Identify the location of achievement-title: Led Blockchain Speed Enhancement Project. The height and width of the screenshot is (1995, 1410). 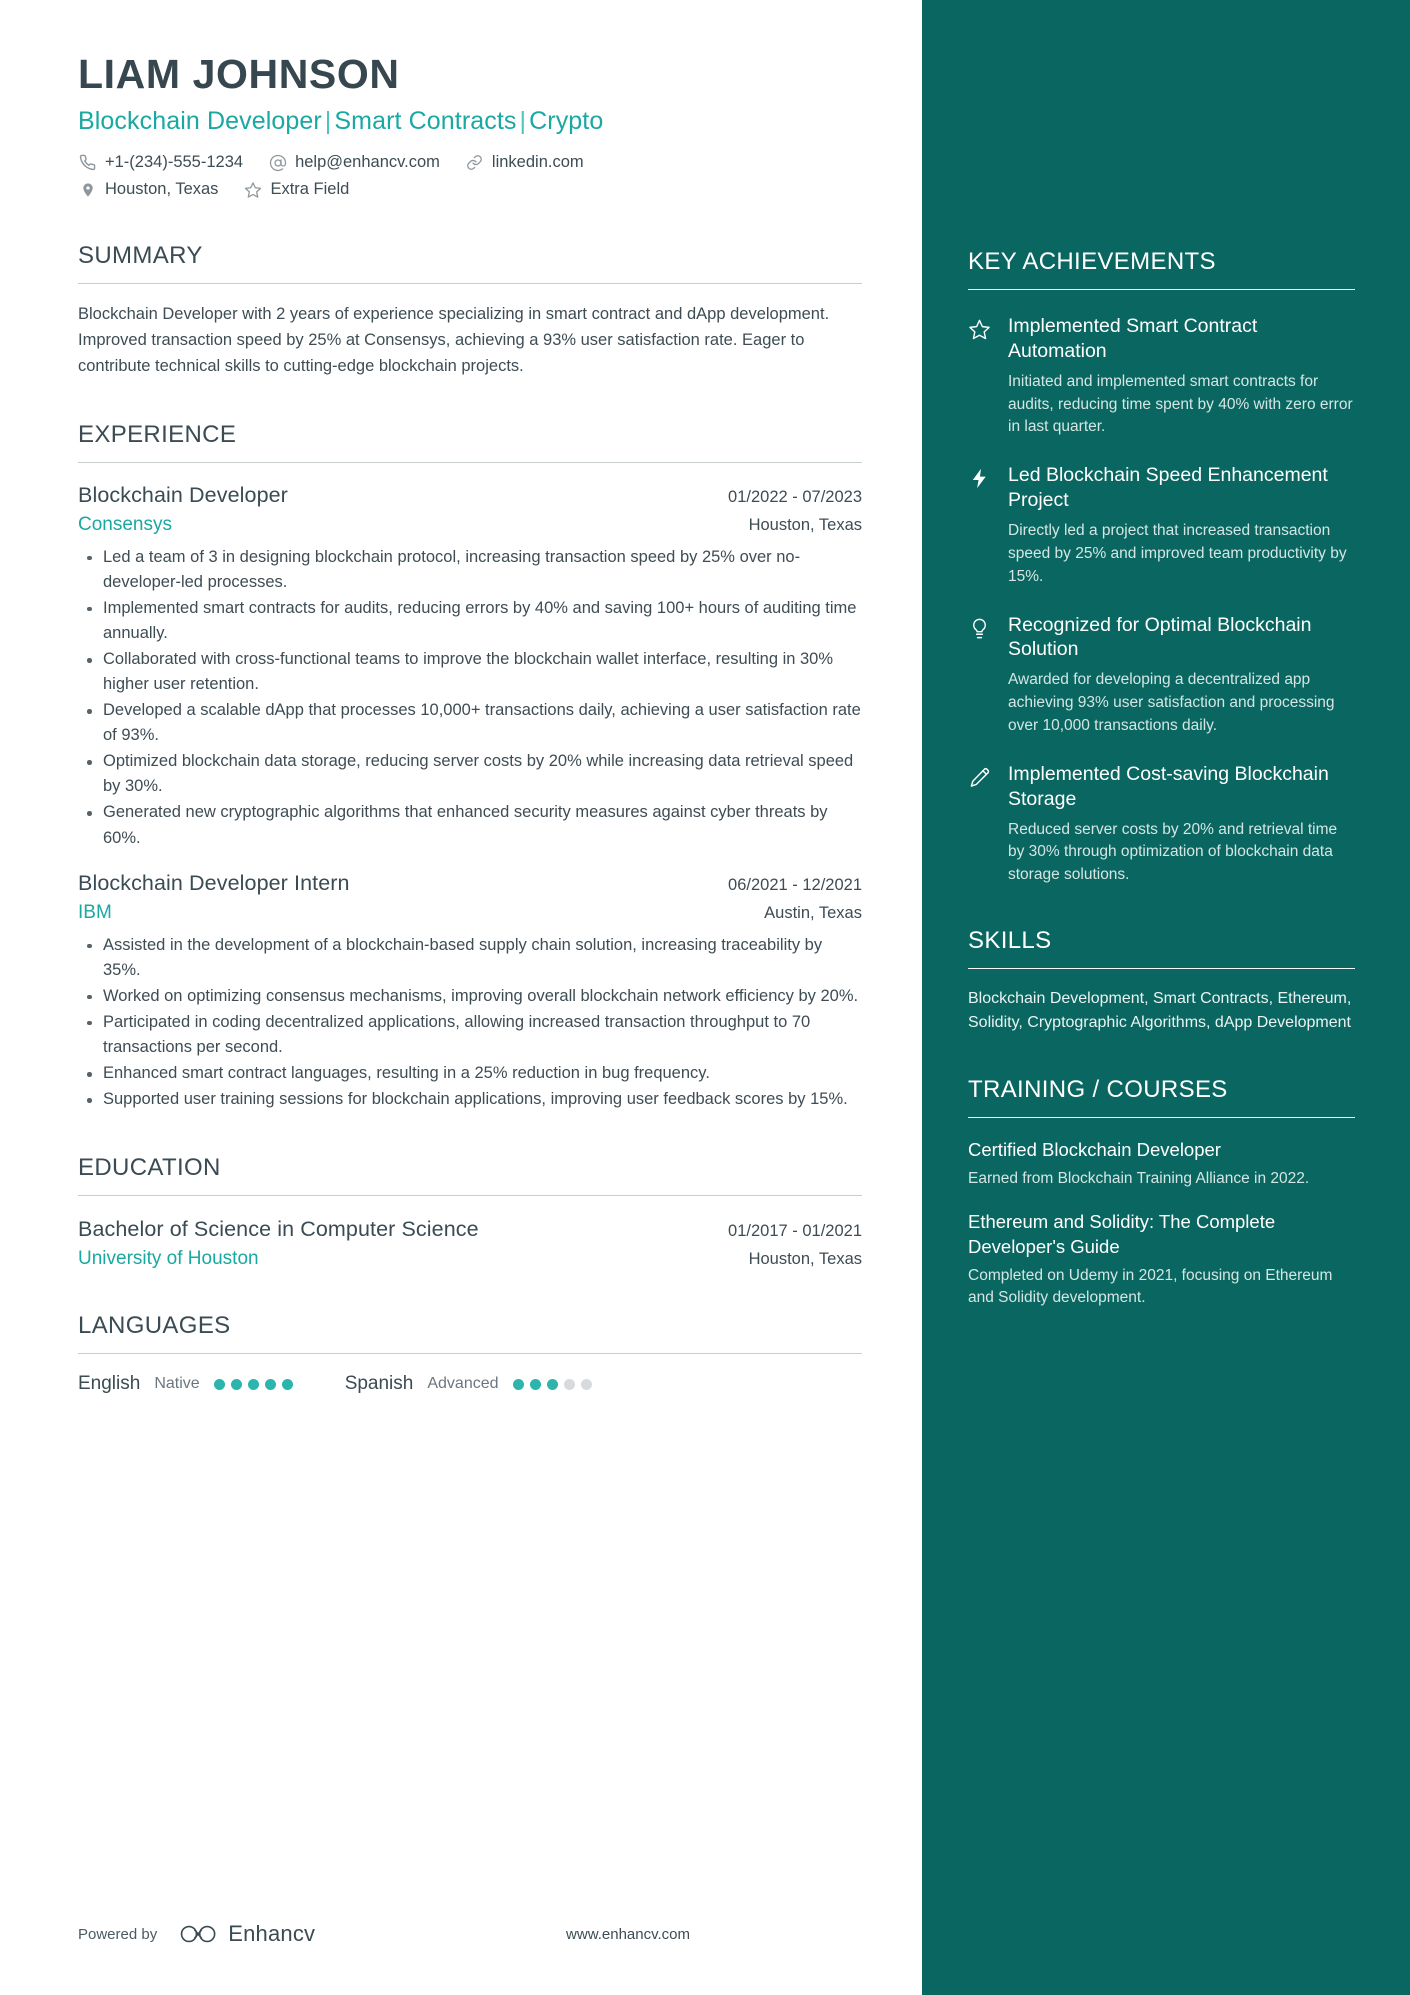
(1168, 488).